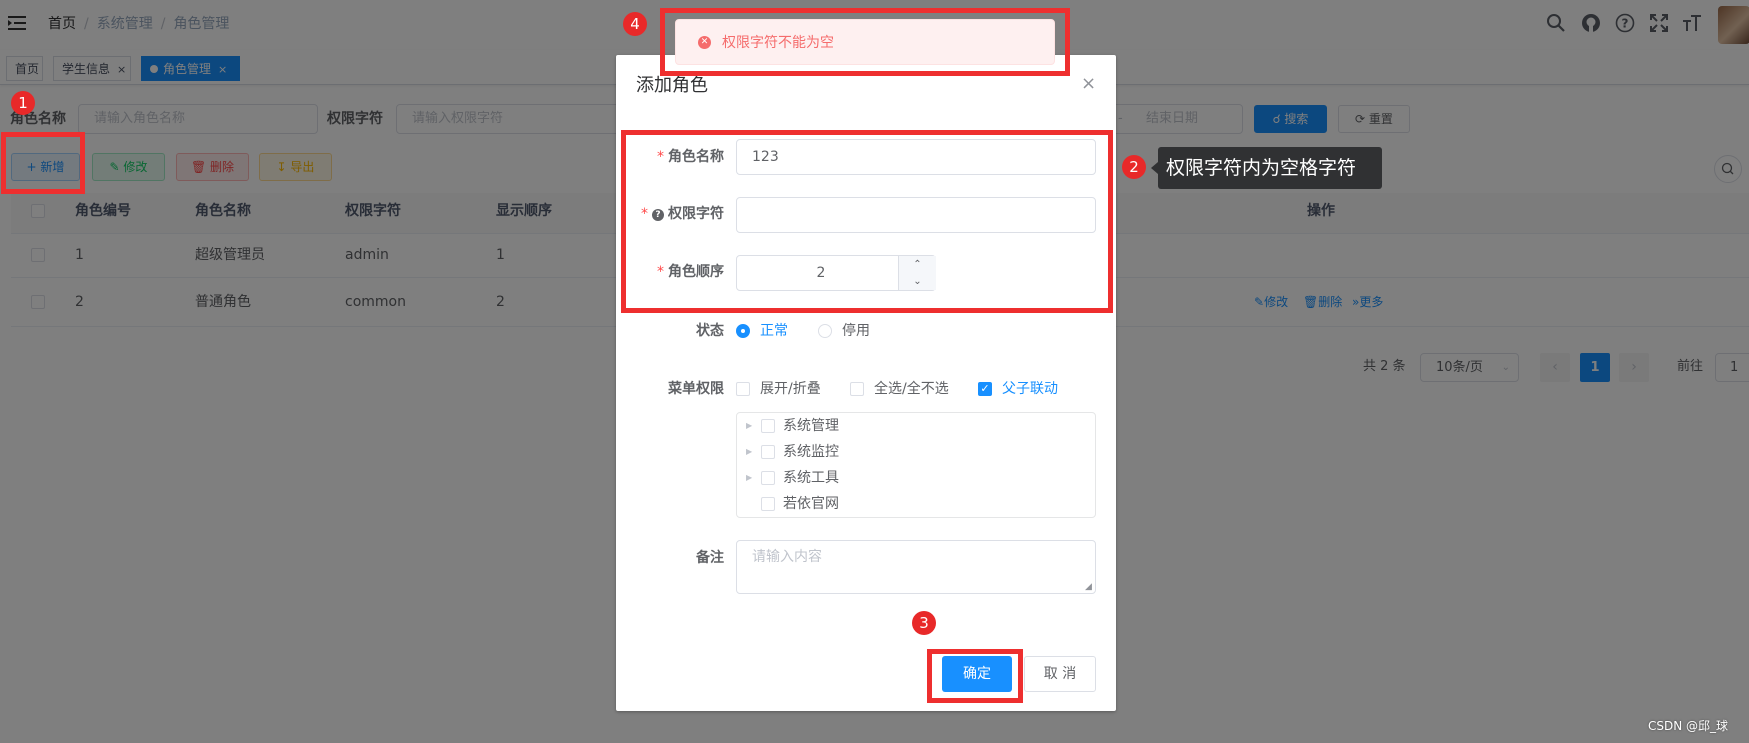 The width and height of the screenshot is (1749, 743). What do you see at coordinates (1088, 587) in the screenshot?
I see `resize-handle-icon: ◢` at bounding box center [1088, 587].